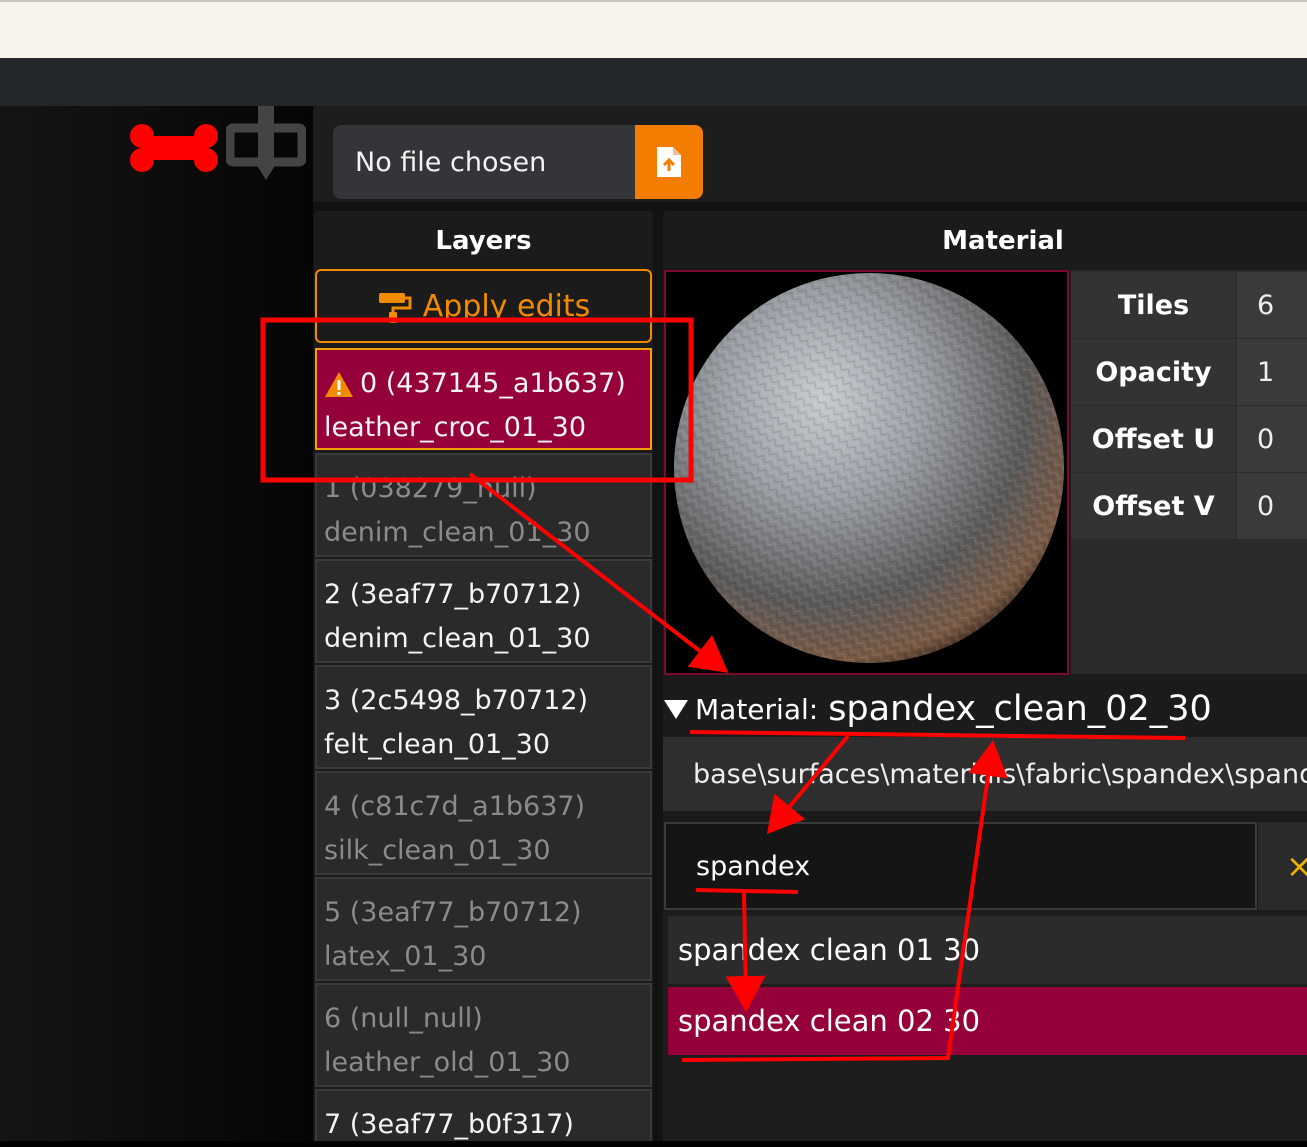  Describe the element at coordinates (987, 950) in the screenshot. I see `result-item-1: spandex clean 01 30` at that location.